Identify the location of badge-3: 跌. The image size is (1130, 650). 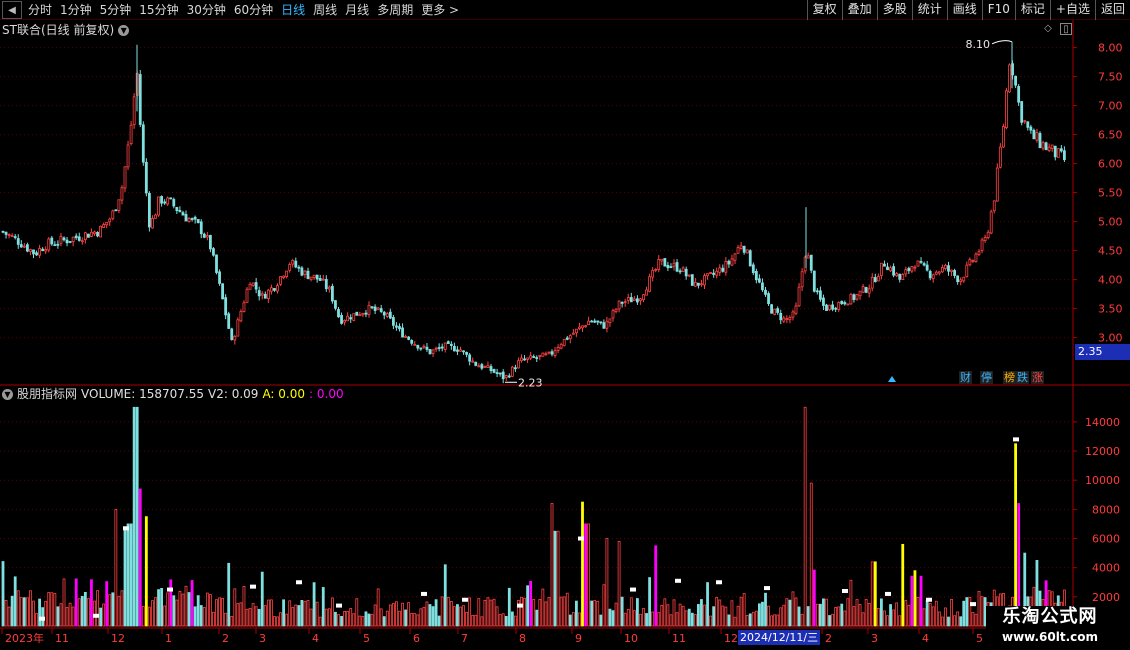
(1022, 377).